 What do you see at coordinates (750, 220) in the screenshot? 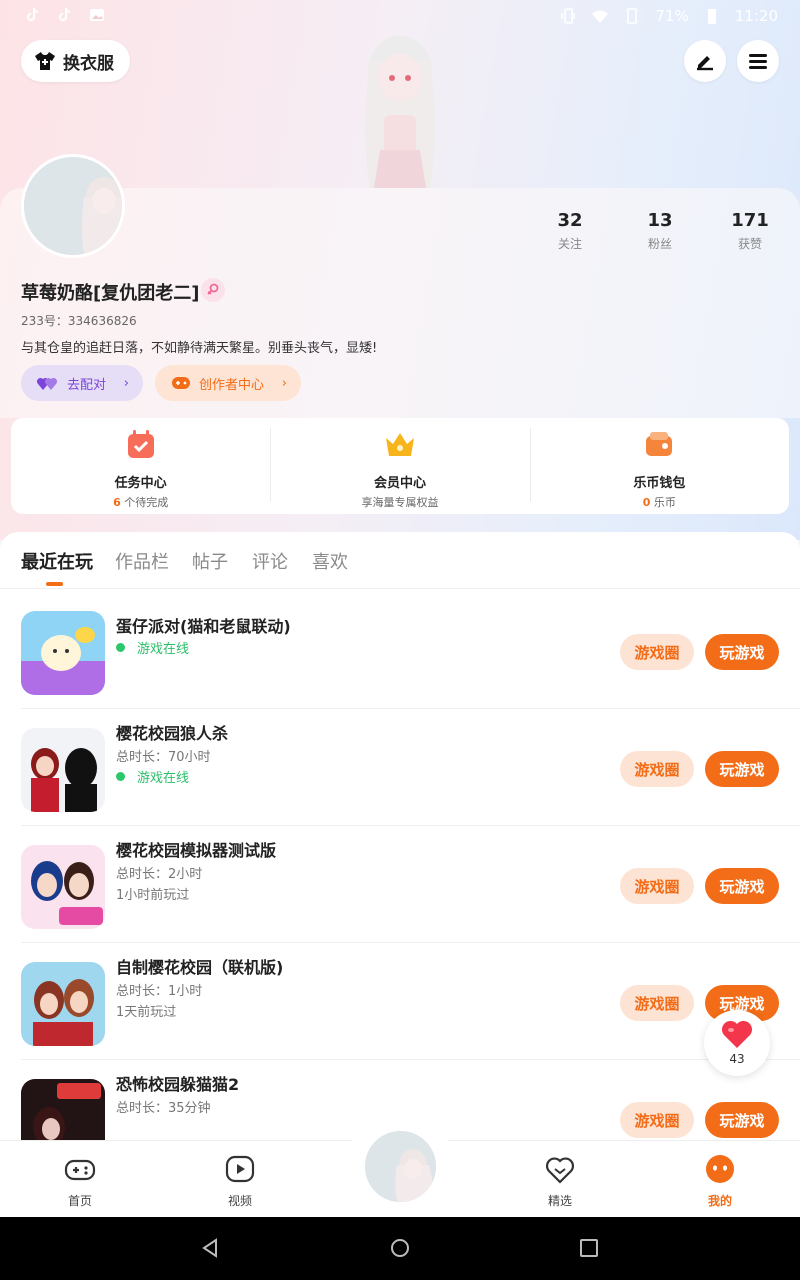
I see `likes-count: 171` at bounding box center [750, 220].